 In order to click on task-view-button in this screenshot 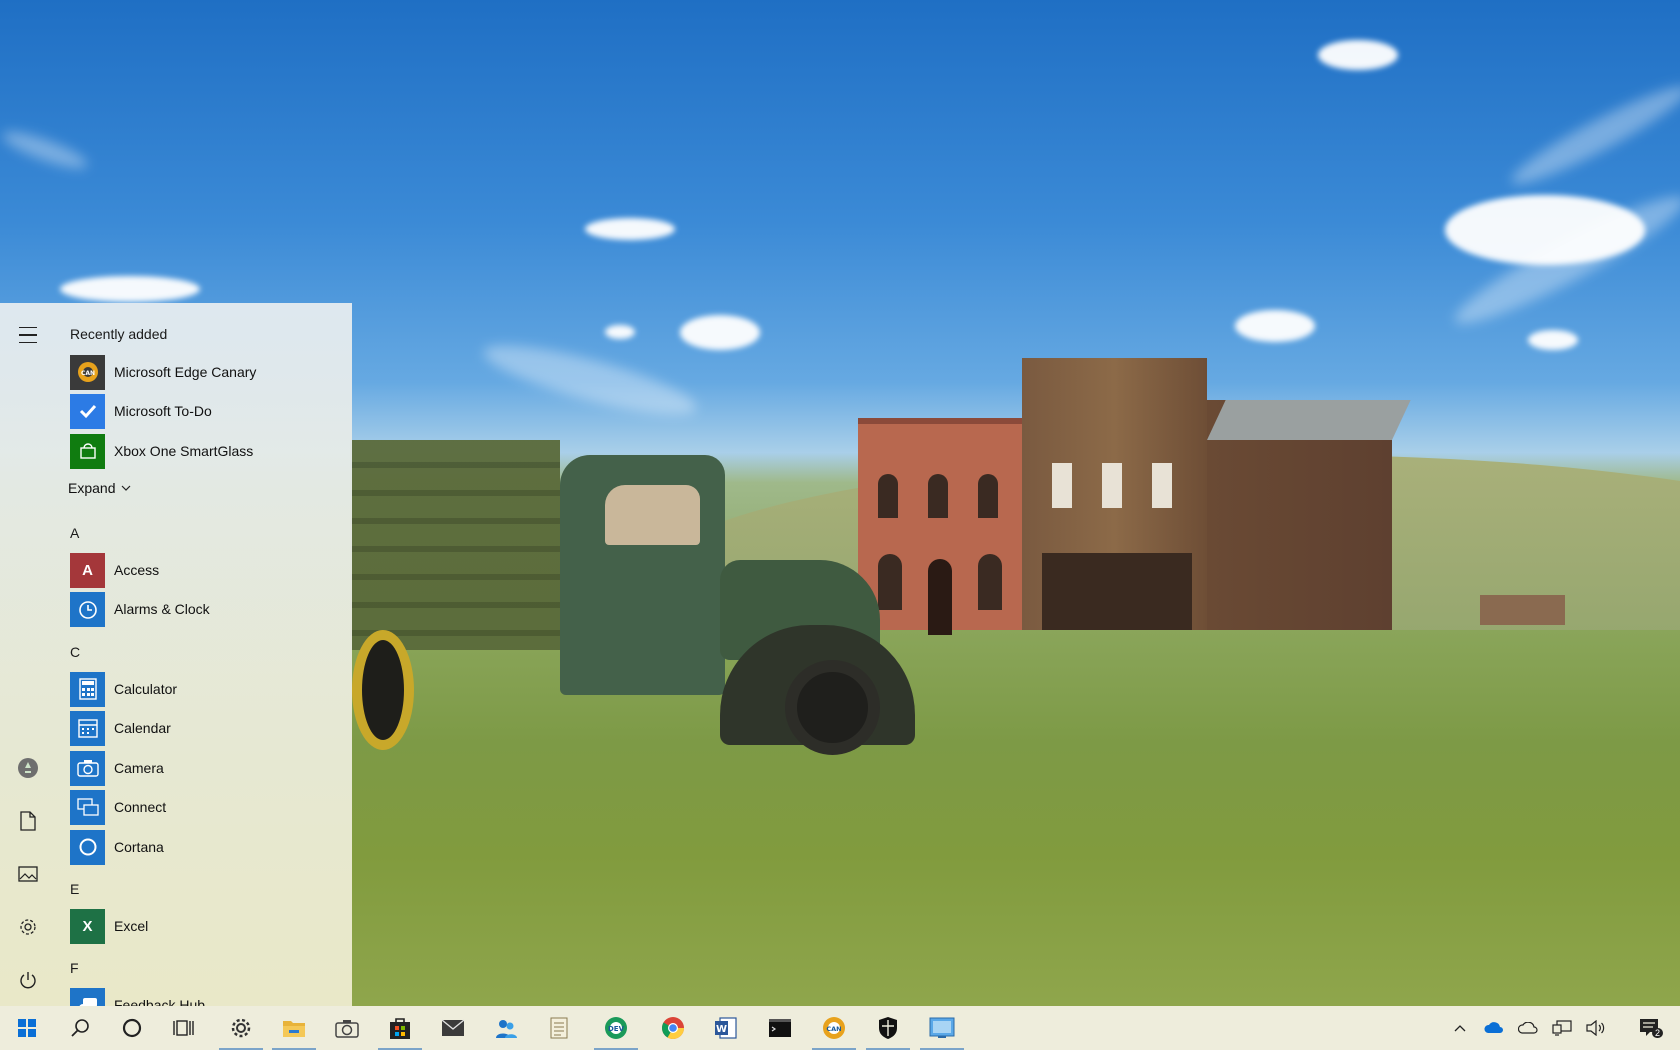, I will do `click(184, 1028)`.